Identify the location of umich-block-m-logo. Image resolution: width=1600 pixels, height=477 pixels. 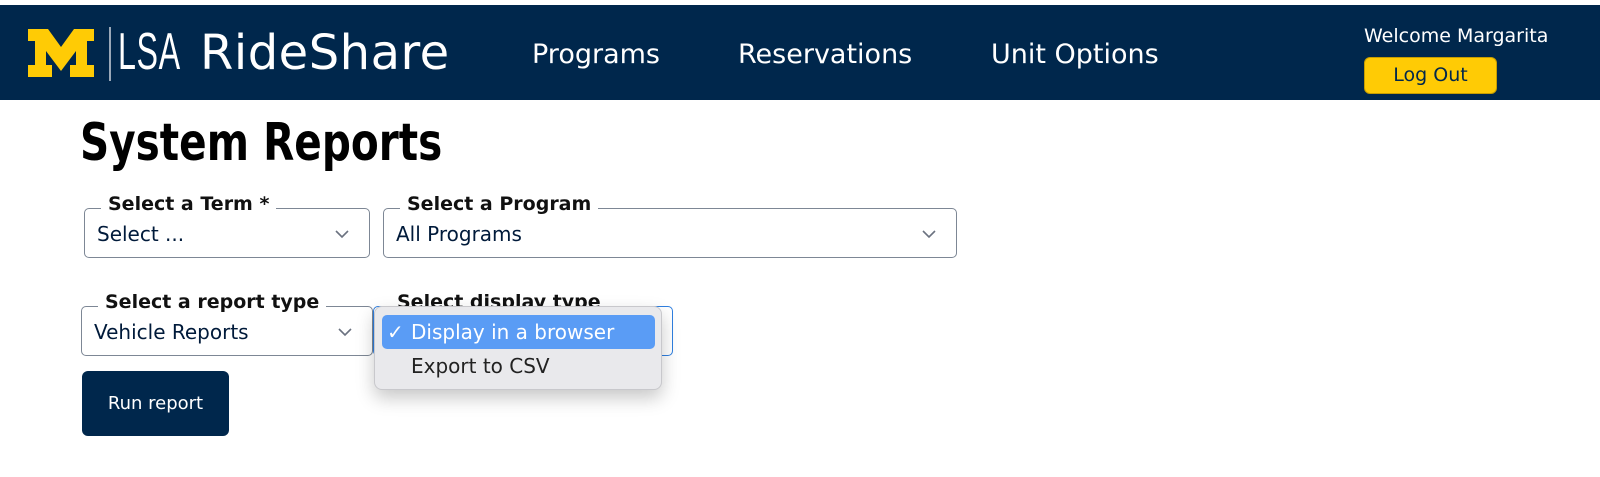
(61, 53).